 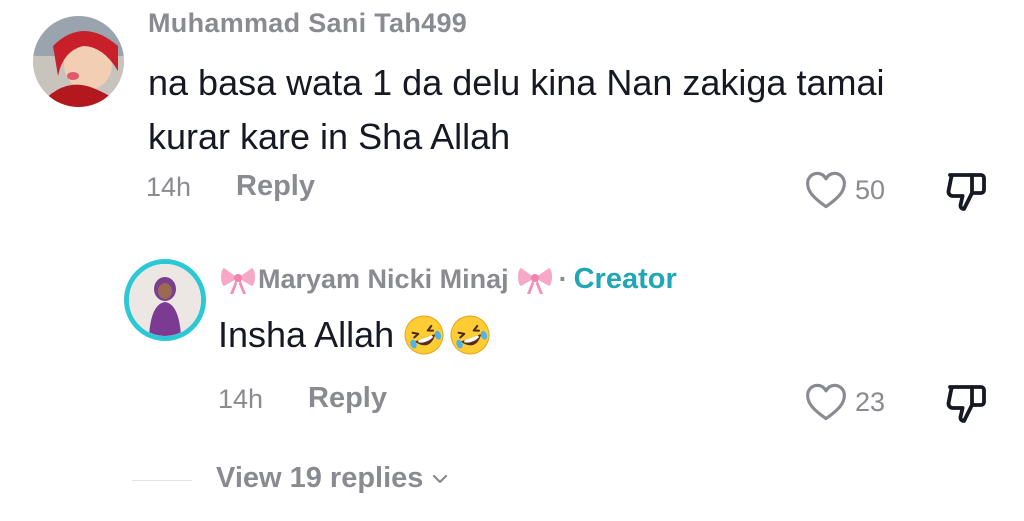 What do you see at coordinates (162, 480) in the screenshot?
I see `divider` at bounding box center [162, 480].